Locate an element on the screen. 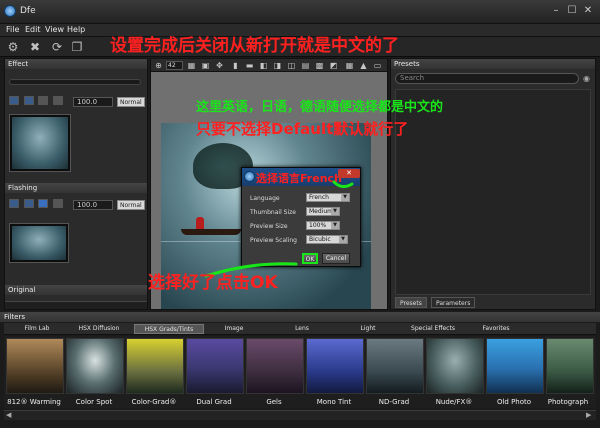  actual-size-icon: ▣ is located at coordinates (205, 65).